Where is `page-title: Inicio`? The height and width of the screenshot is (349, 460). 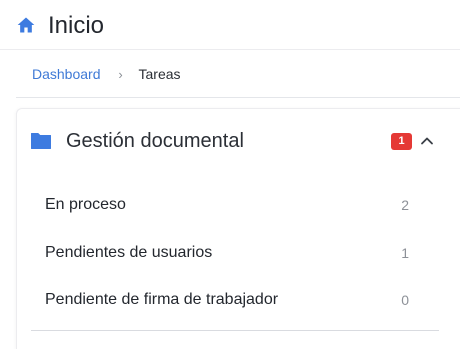
page-title: Inicio is located at coordinates (76, 25).